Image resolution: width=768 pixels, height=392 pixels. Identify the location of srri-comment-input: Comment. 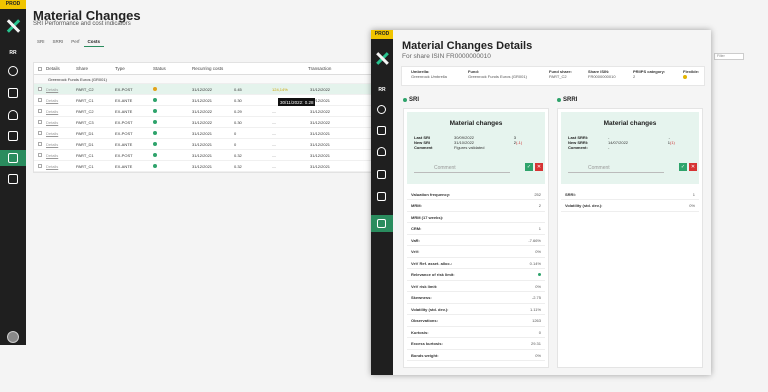
(616, 168).